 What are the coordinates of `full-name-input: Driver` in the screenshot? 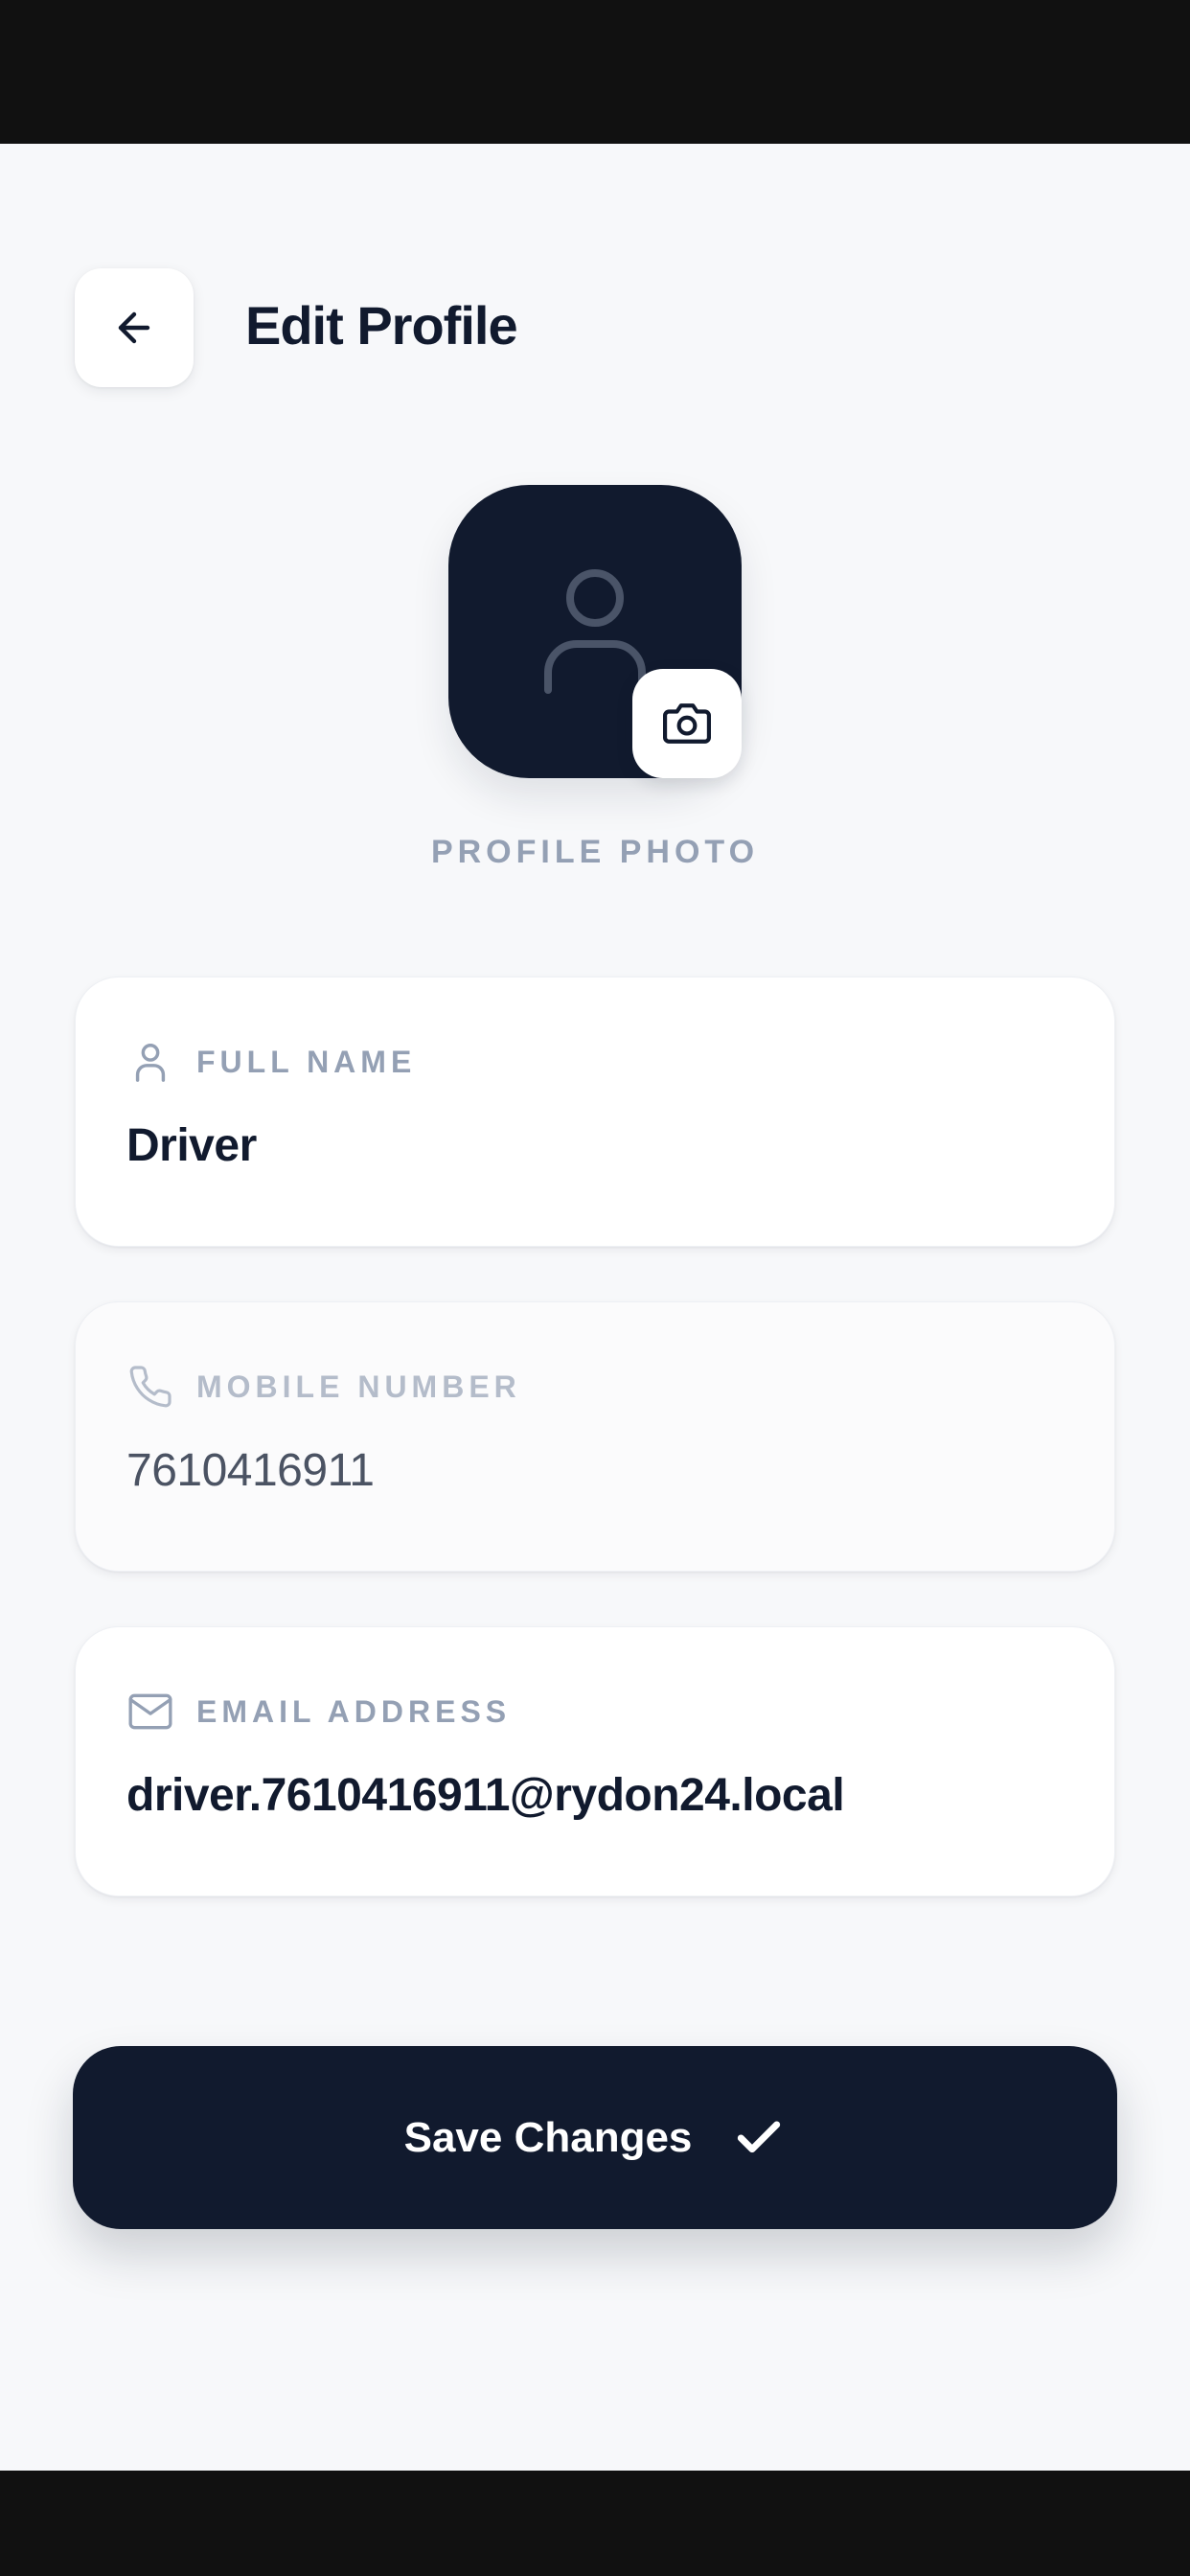 It's located at (191, 1145).